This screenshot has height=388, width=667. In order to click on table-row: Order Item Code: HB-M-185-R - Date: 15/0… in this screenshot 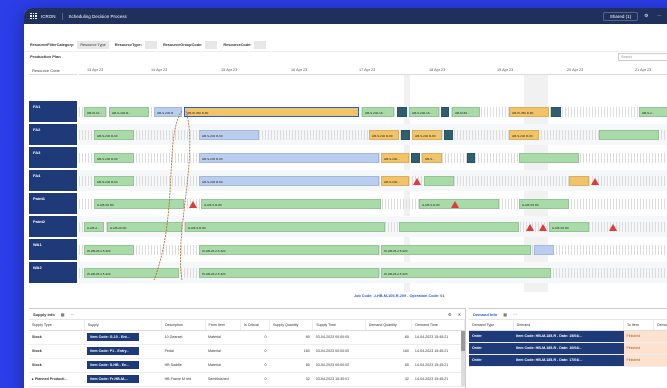, I will do `click(568, 336)`.